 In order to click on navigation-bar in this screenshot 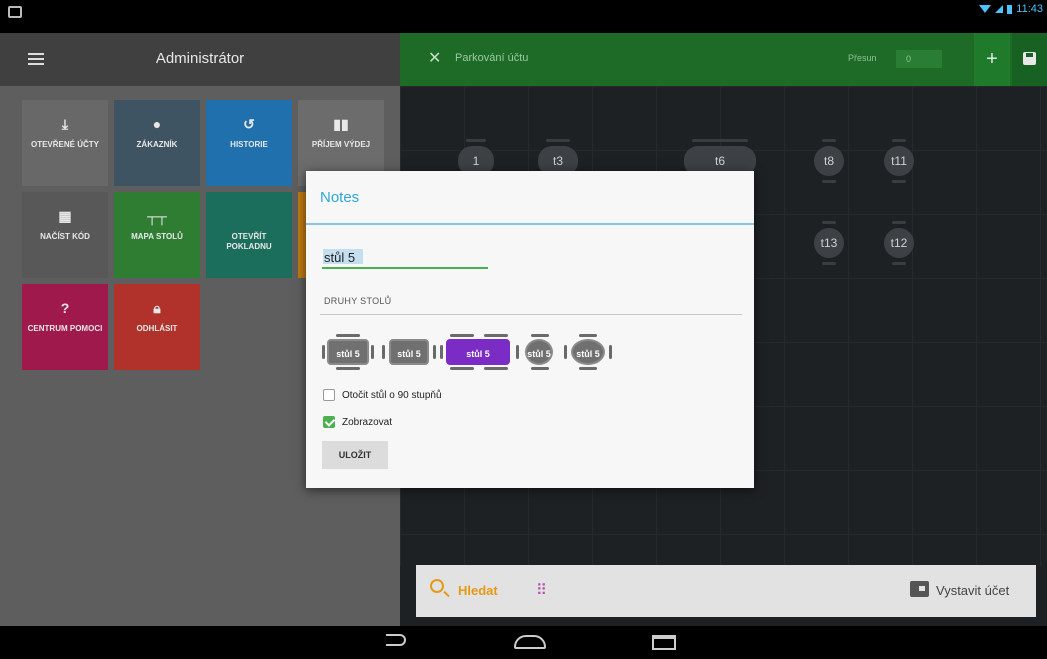, I will do `click(523, 642)`.